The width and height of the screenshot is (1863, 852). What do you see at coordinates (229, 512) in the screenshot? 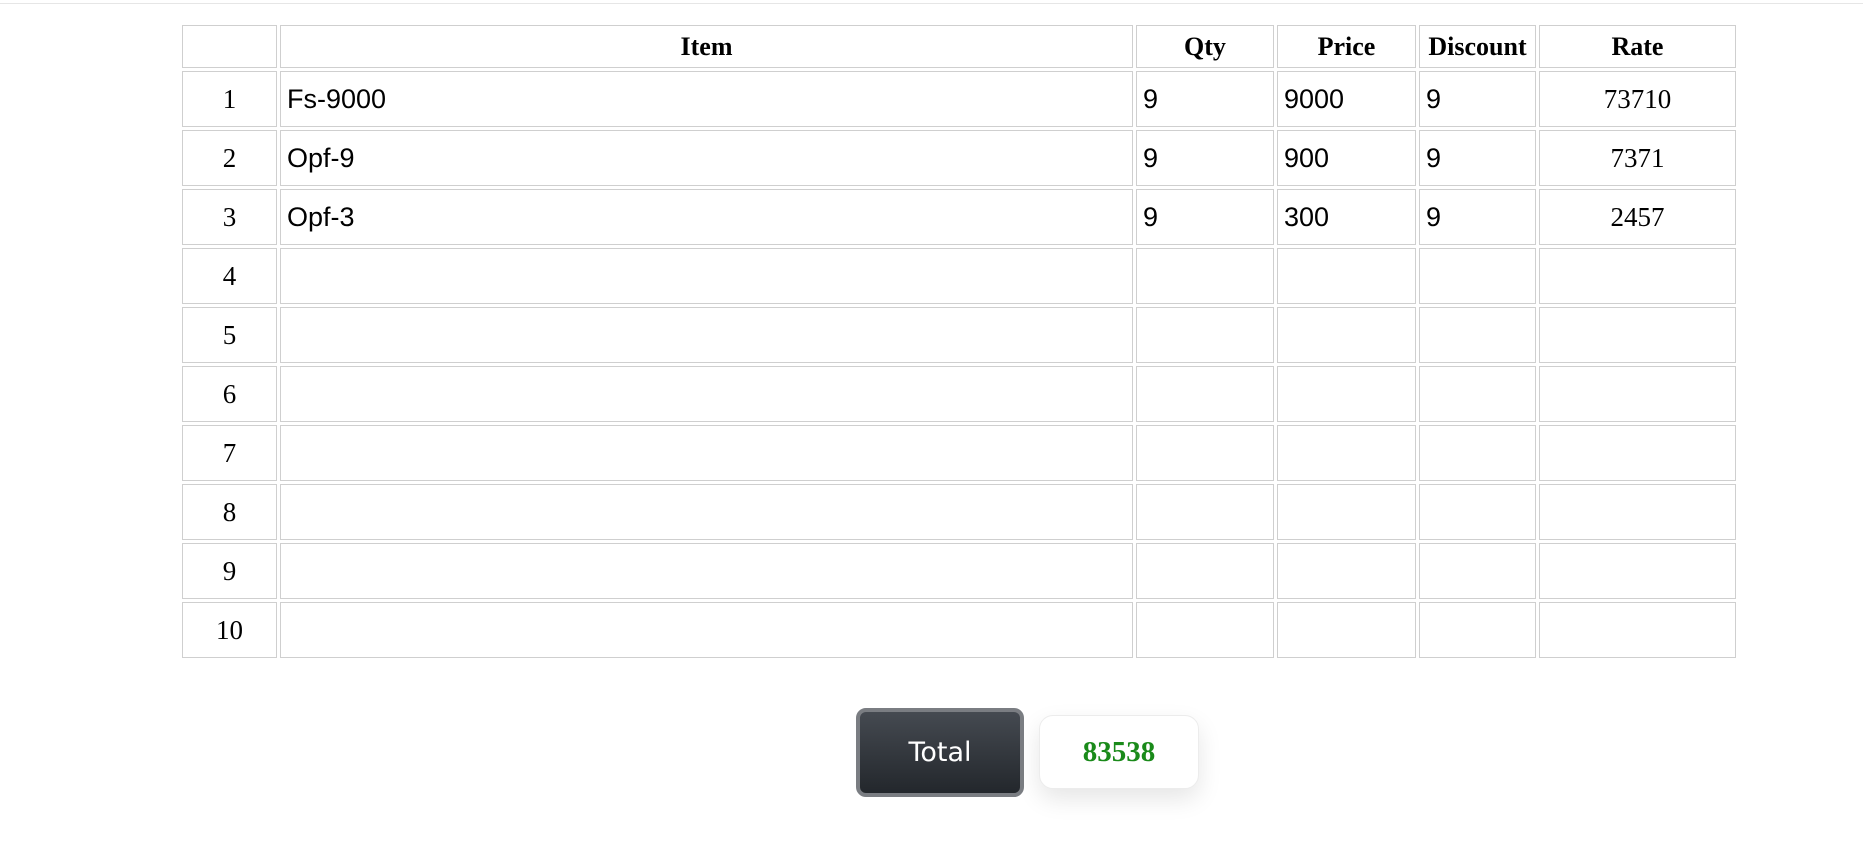
I see `row-number: 8` at bounding box center [229, 512].